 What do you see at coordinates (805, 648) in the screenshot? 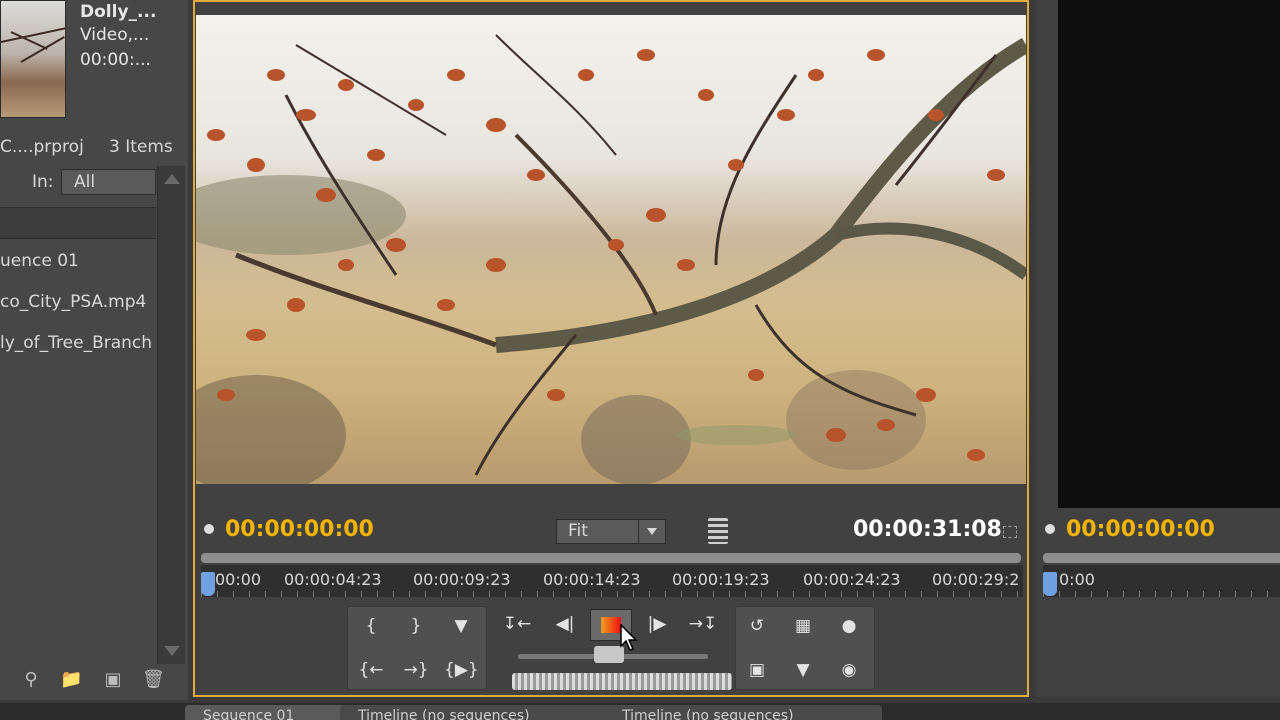
I see `output-button-group: ↺ ▦ ● ▣ ▼ ◉` at bounding box center [805, 648].